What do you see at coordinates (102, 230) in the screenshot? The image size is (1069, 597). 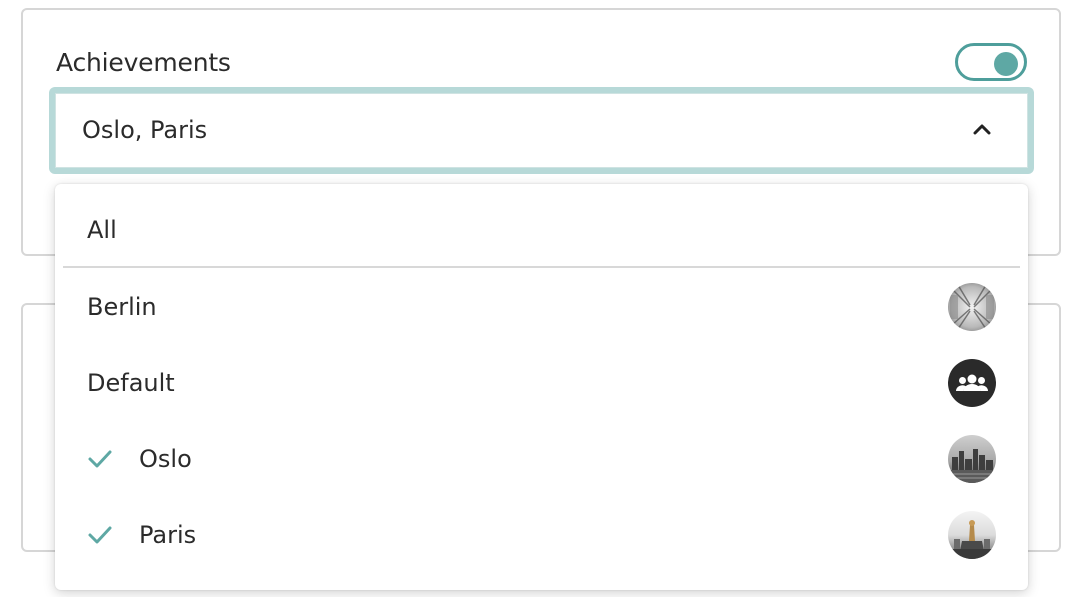 I see `option-label: All` at bounding box center [102, 230].